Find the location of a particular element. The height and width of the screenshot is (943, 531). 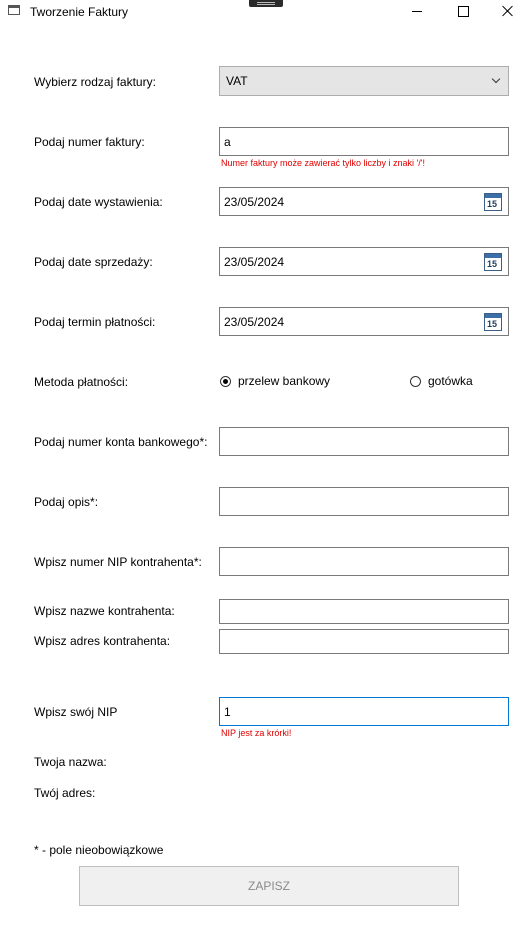

chevron-down-icon is located at coordinates (496, 79).